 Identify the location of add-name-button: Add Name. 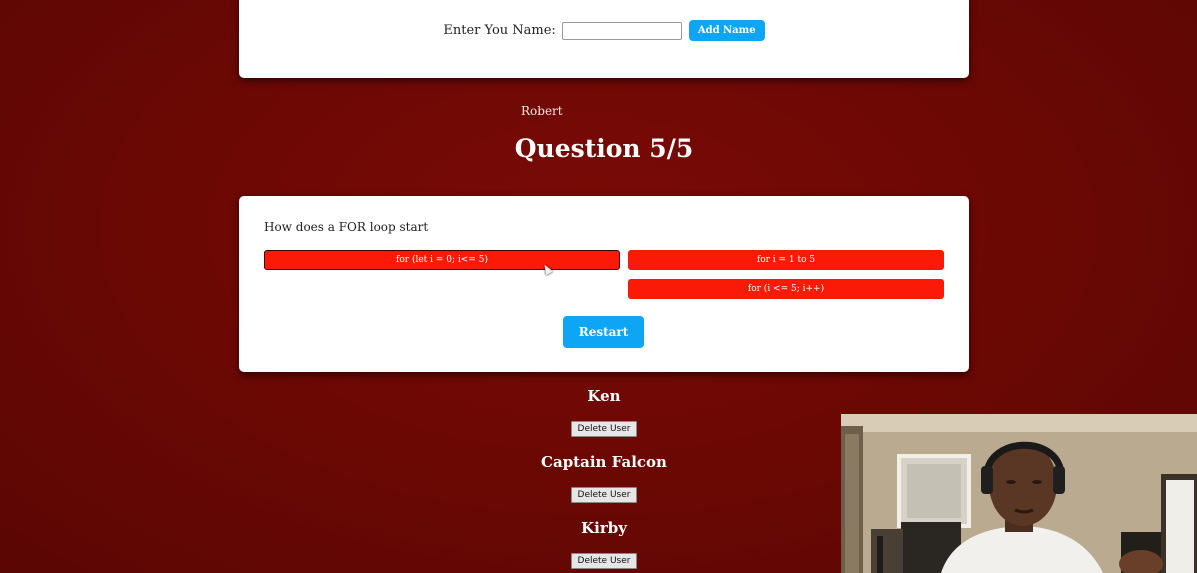
(726, 30).